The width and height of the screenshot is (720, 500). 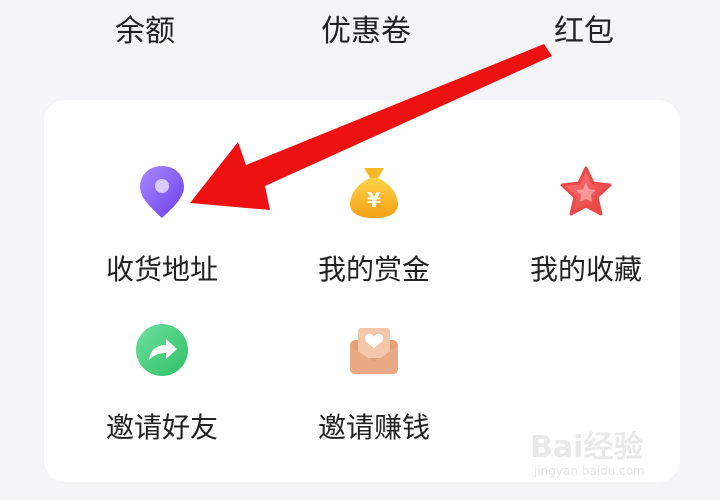 What do you see at coordinates (589, 471) in the screenshot?
I see `watermark-url: jingyan.baidu.com` at bounding box center [589, 471].